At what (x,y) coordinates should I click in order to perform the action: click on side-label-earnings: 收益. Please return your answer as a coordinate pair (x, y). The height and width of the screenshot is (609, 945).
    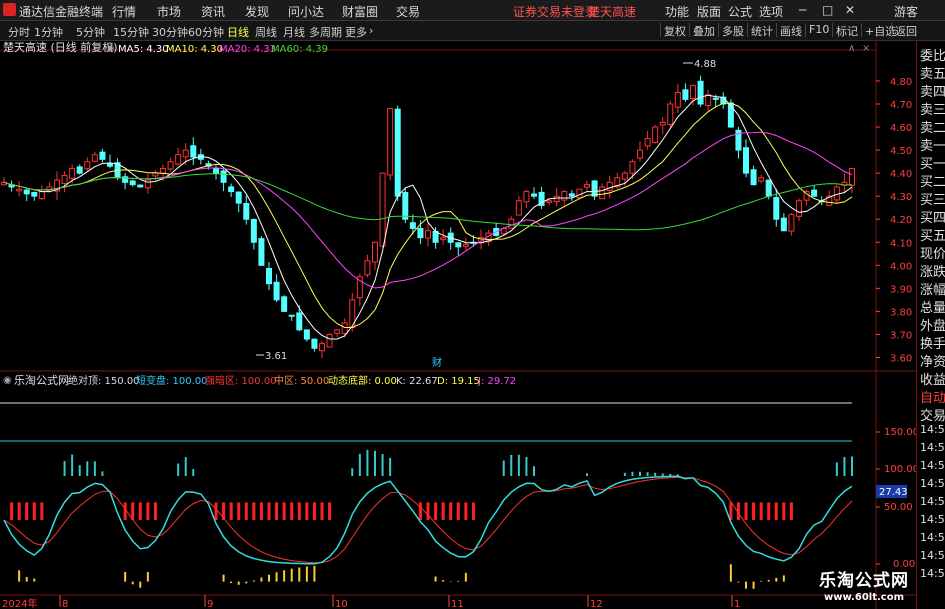
    Looking at the image, I should click on (932, 378).